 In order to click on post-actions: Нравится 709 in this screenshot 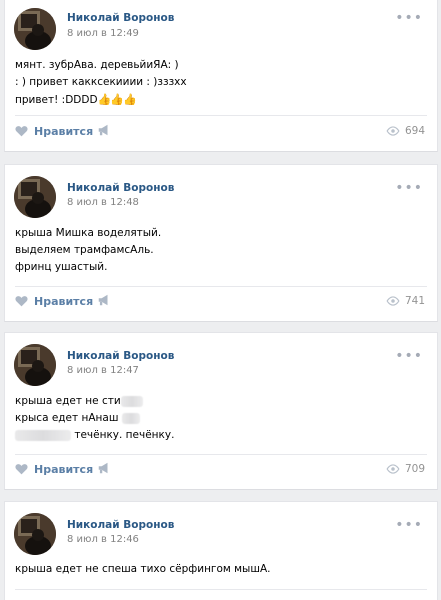, I will do `click(221, 469)`.